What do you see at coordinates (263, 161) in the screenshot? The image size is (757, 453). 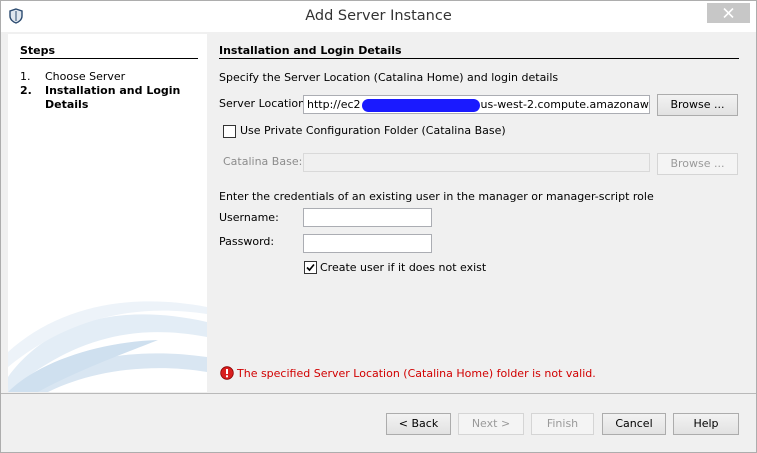 I see `catalina-base-label: Catalina Base:` at bounding box center [263, 161].